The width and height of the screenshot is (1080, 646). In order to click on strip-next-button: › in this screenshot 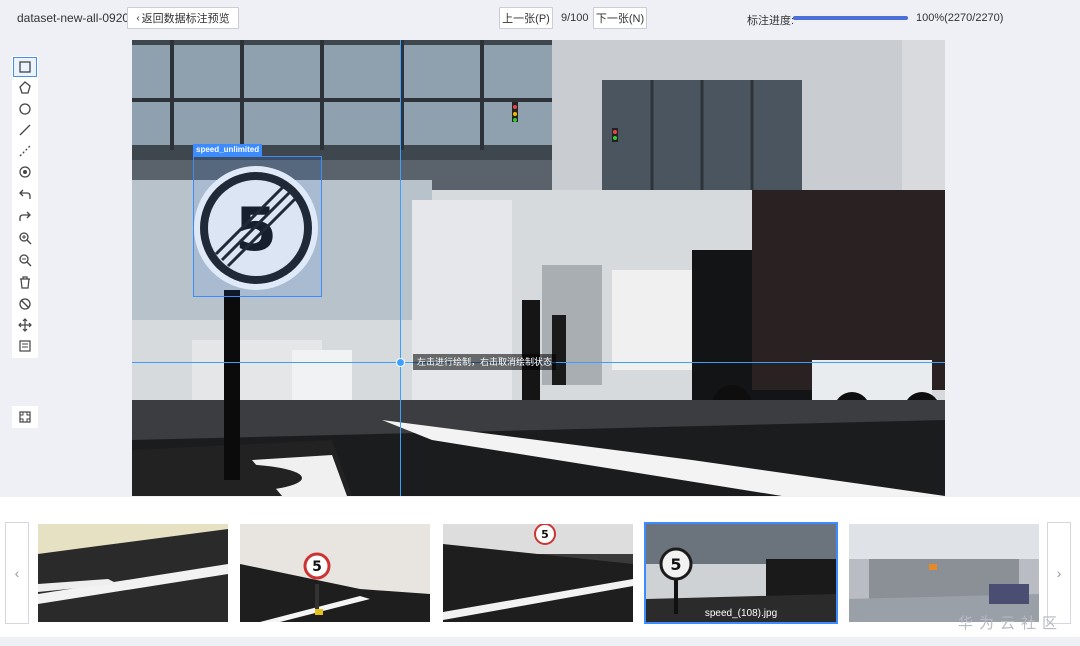, I will do `click(1059, 573)`.